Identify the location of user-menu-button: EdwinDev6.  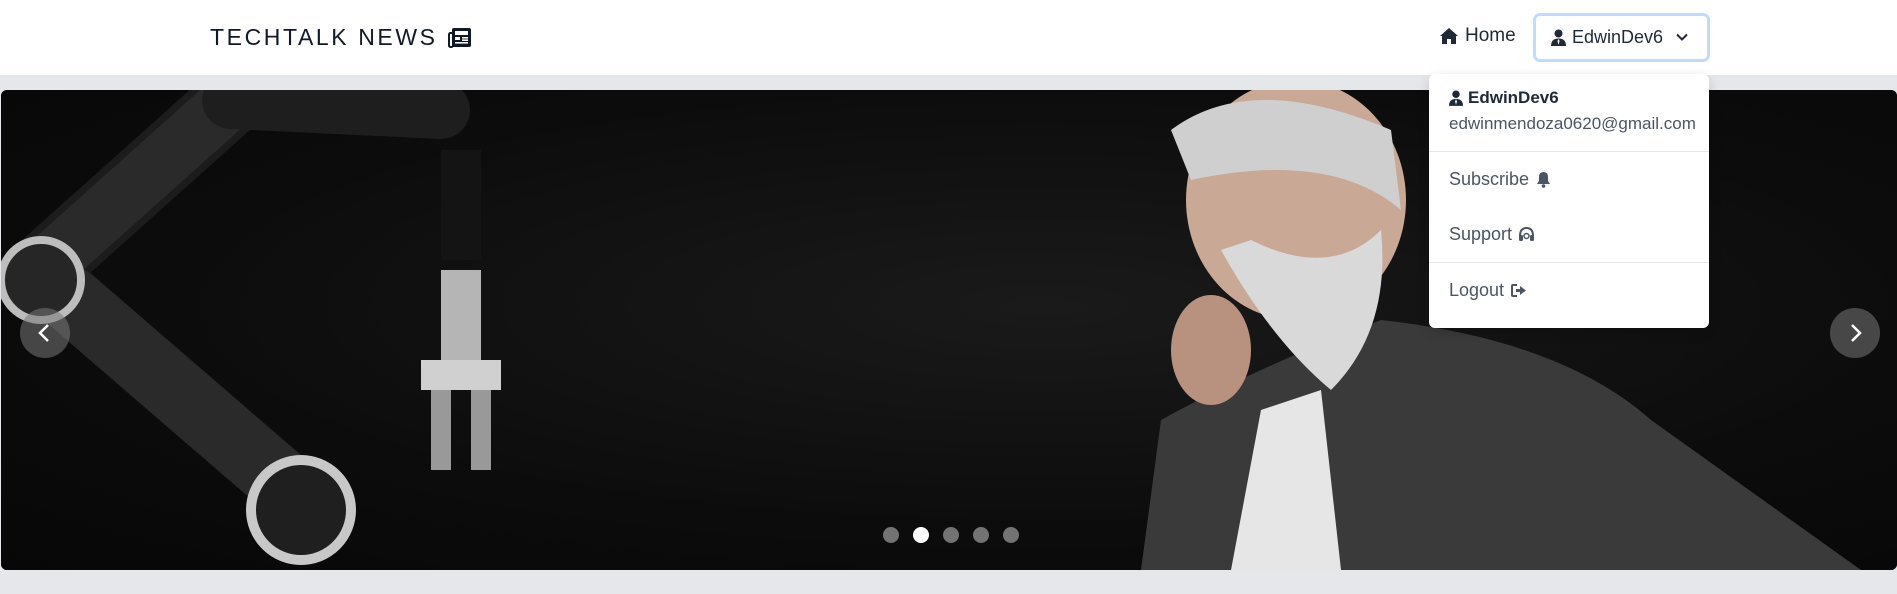
(1621, 37).